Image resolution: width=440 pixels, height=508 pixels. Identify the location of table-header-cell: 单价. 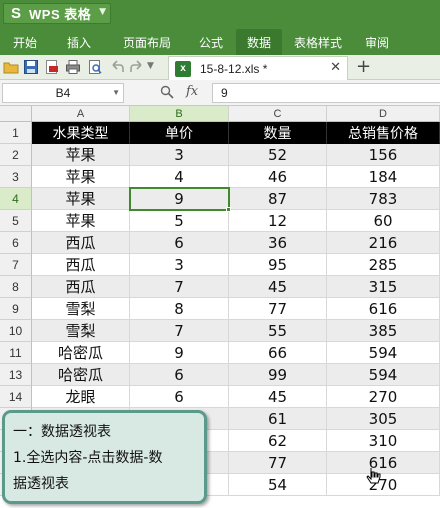
(179, 133).